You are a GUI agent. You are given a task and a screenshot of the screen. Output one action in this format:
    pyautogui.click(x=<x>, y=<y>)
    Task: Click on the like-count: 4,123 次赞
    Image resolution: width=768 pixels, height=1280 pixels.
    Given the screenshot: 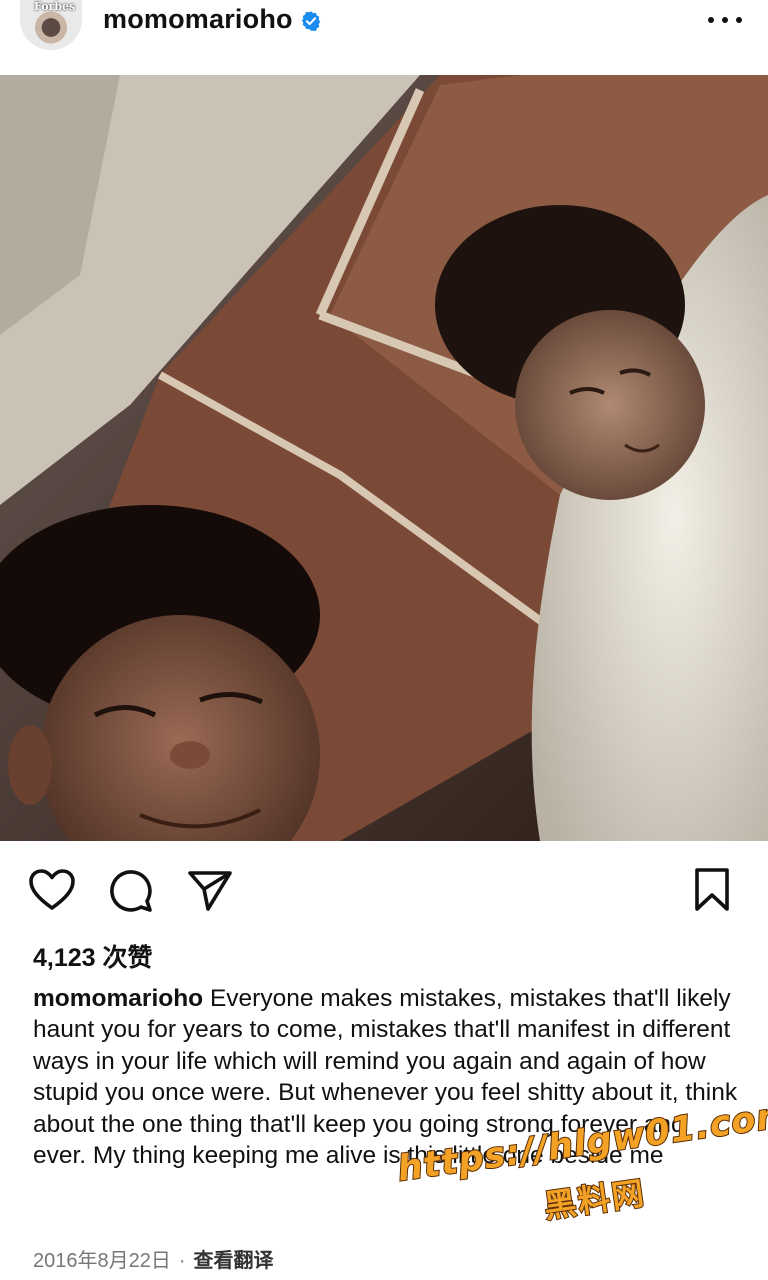 What is the action you would take?
    pyautogui.click(x=93, y=956)
    